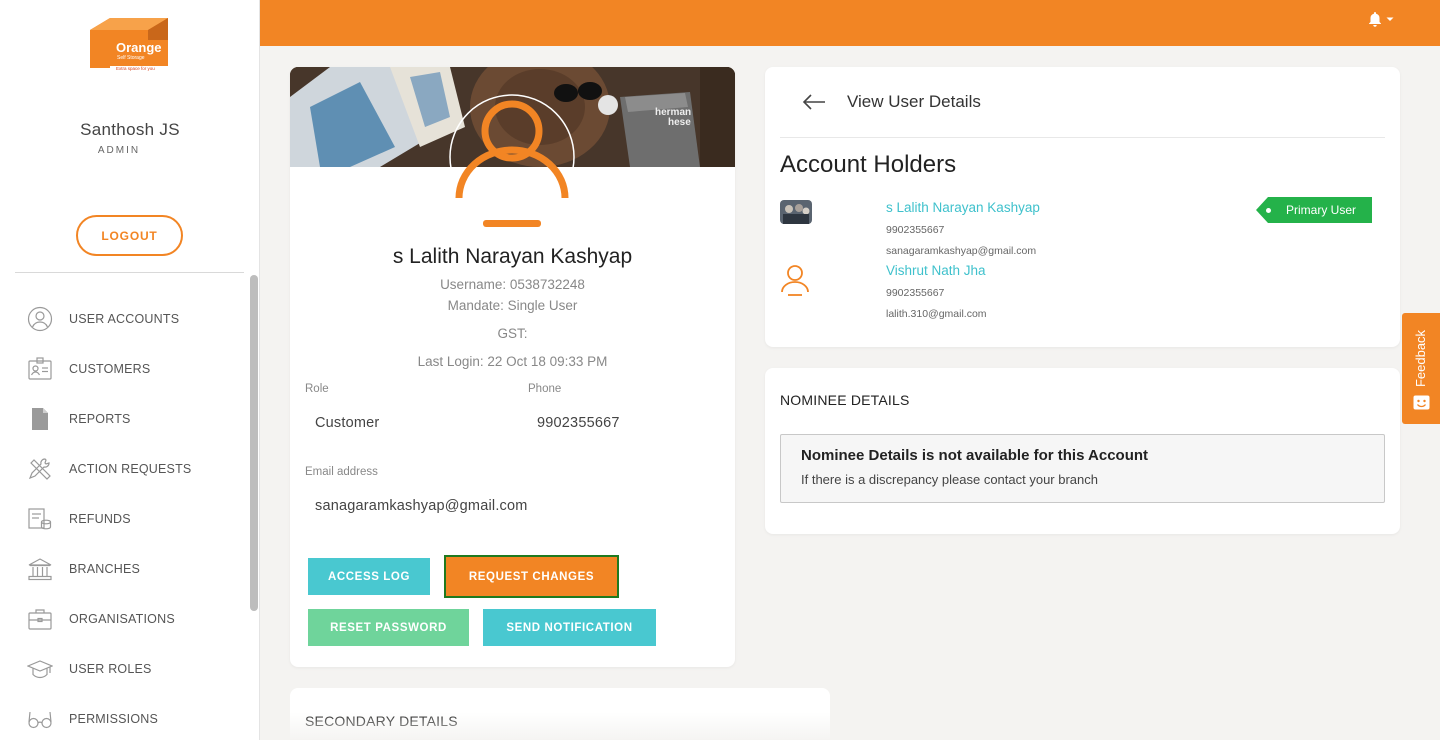  I want to click on svg-text: hese, so click(679, 122).